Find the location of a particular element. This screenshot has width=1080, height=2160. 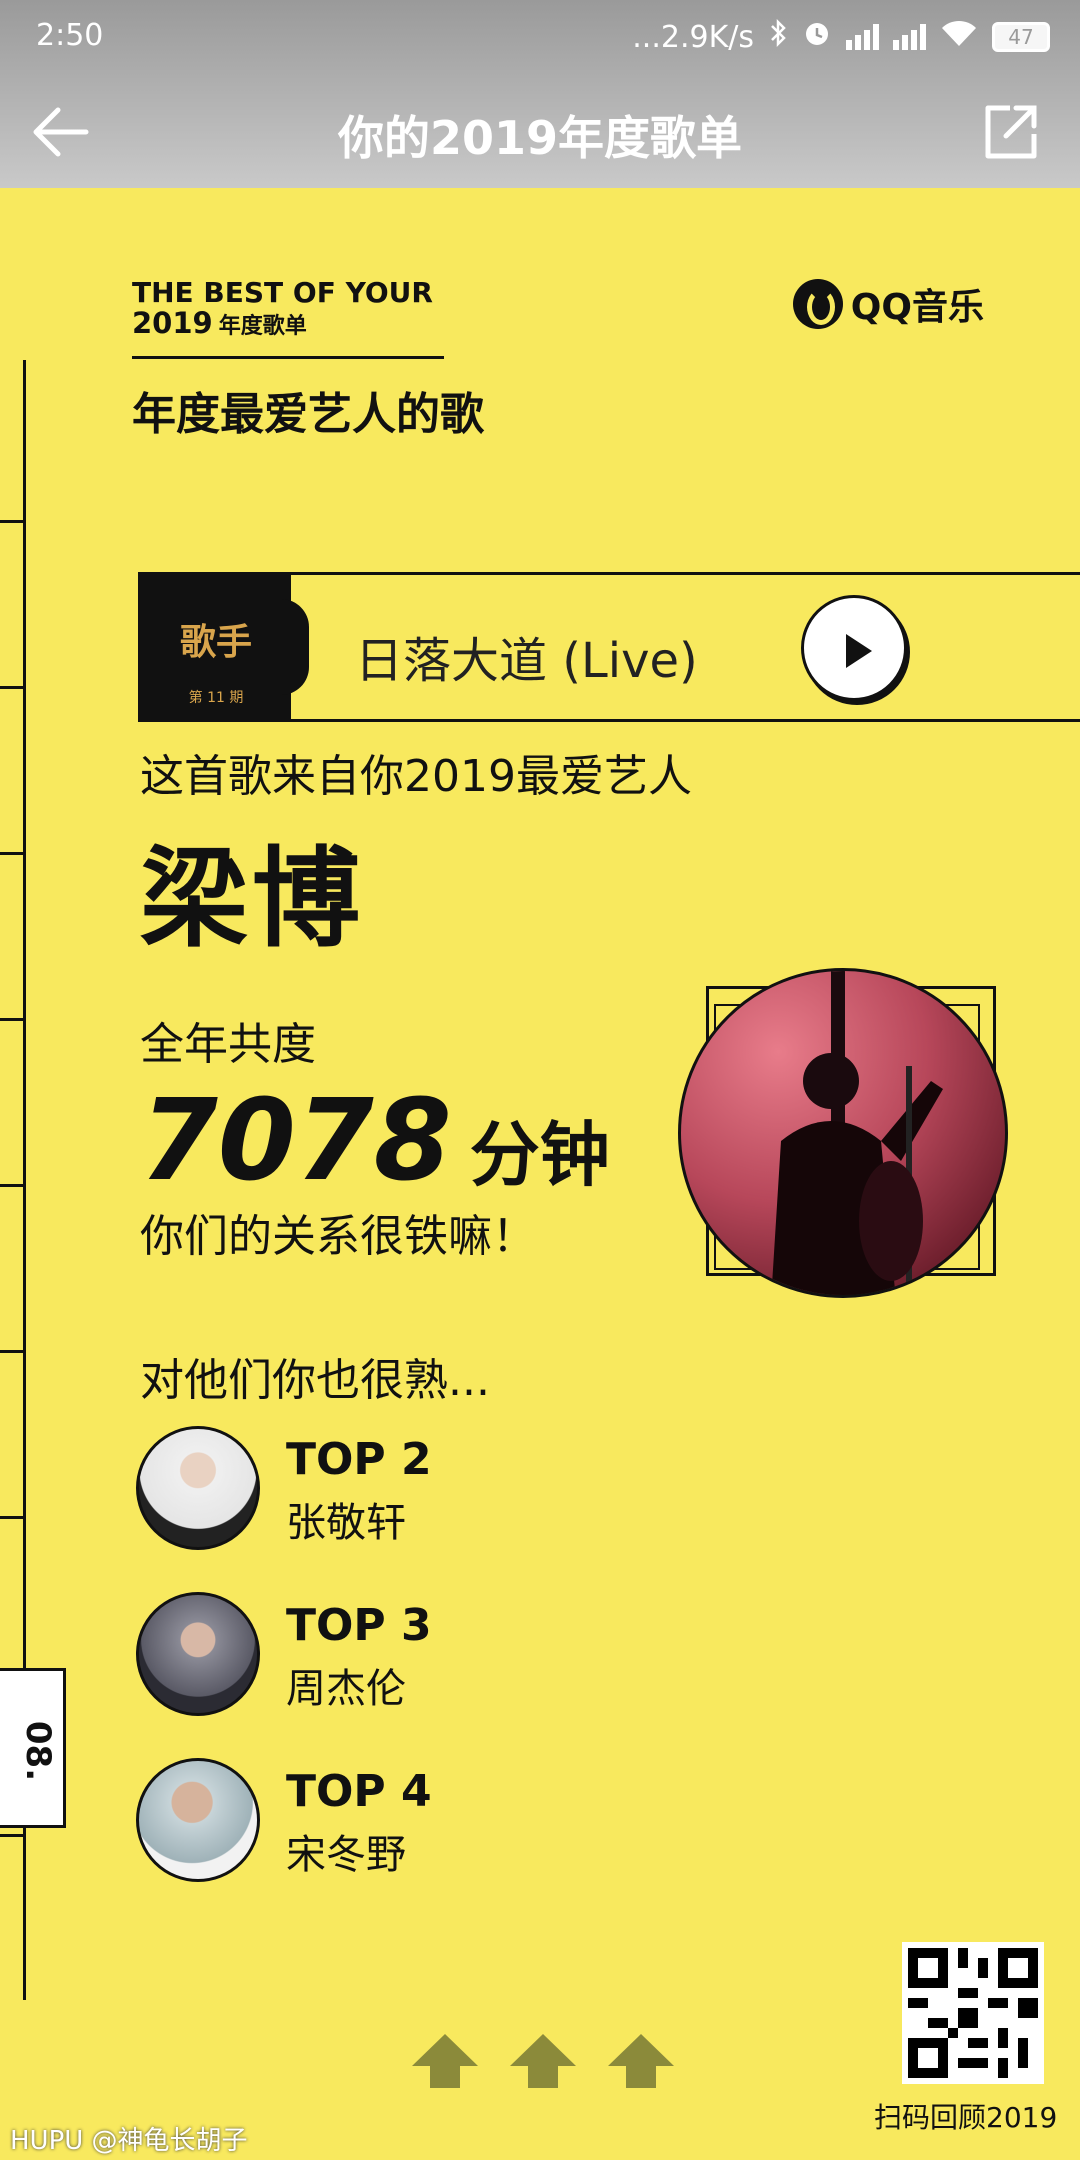

network-speed: ...2.9K/s is located at coordinates (693, 37).